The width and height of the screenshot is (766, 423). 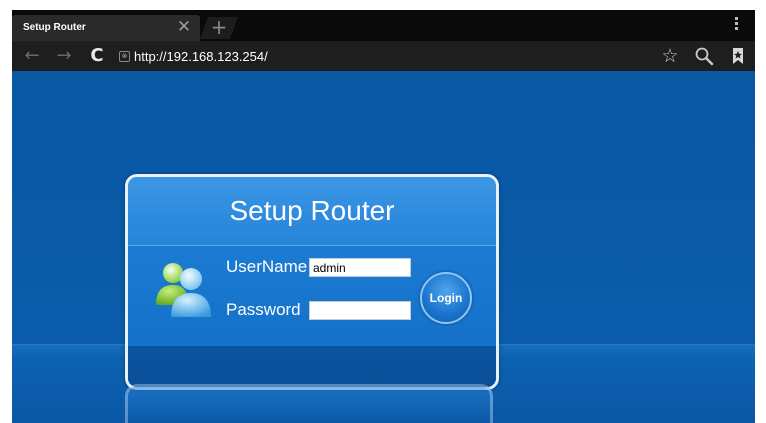 I want to click on back-arrow-icon: ←, so click(x=32, y=56).